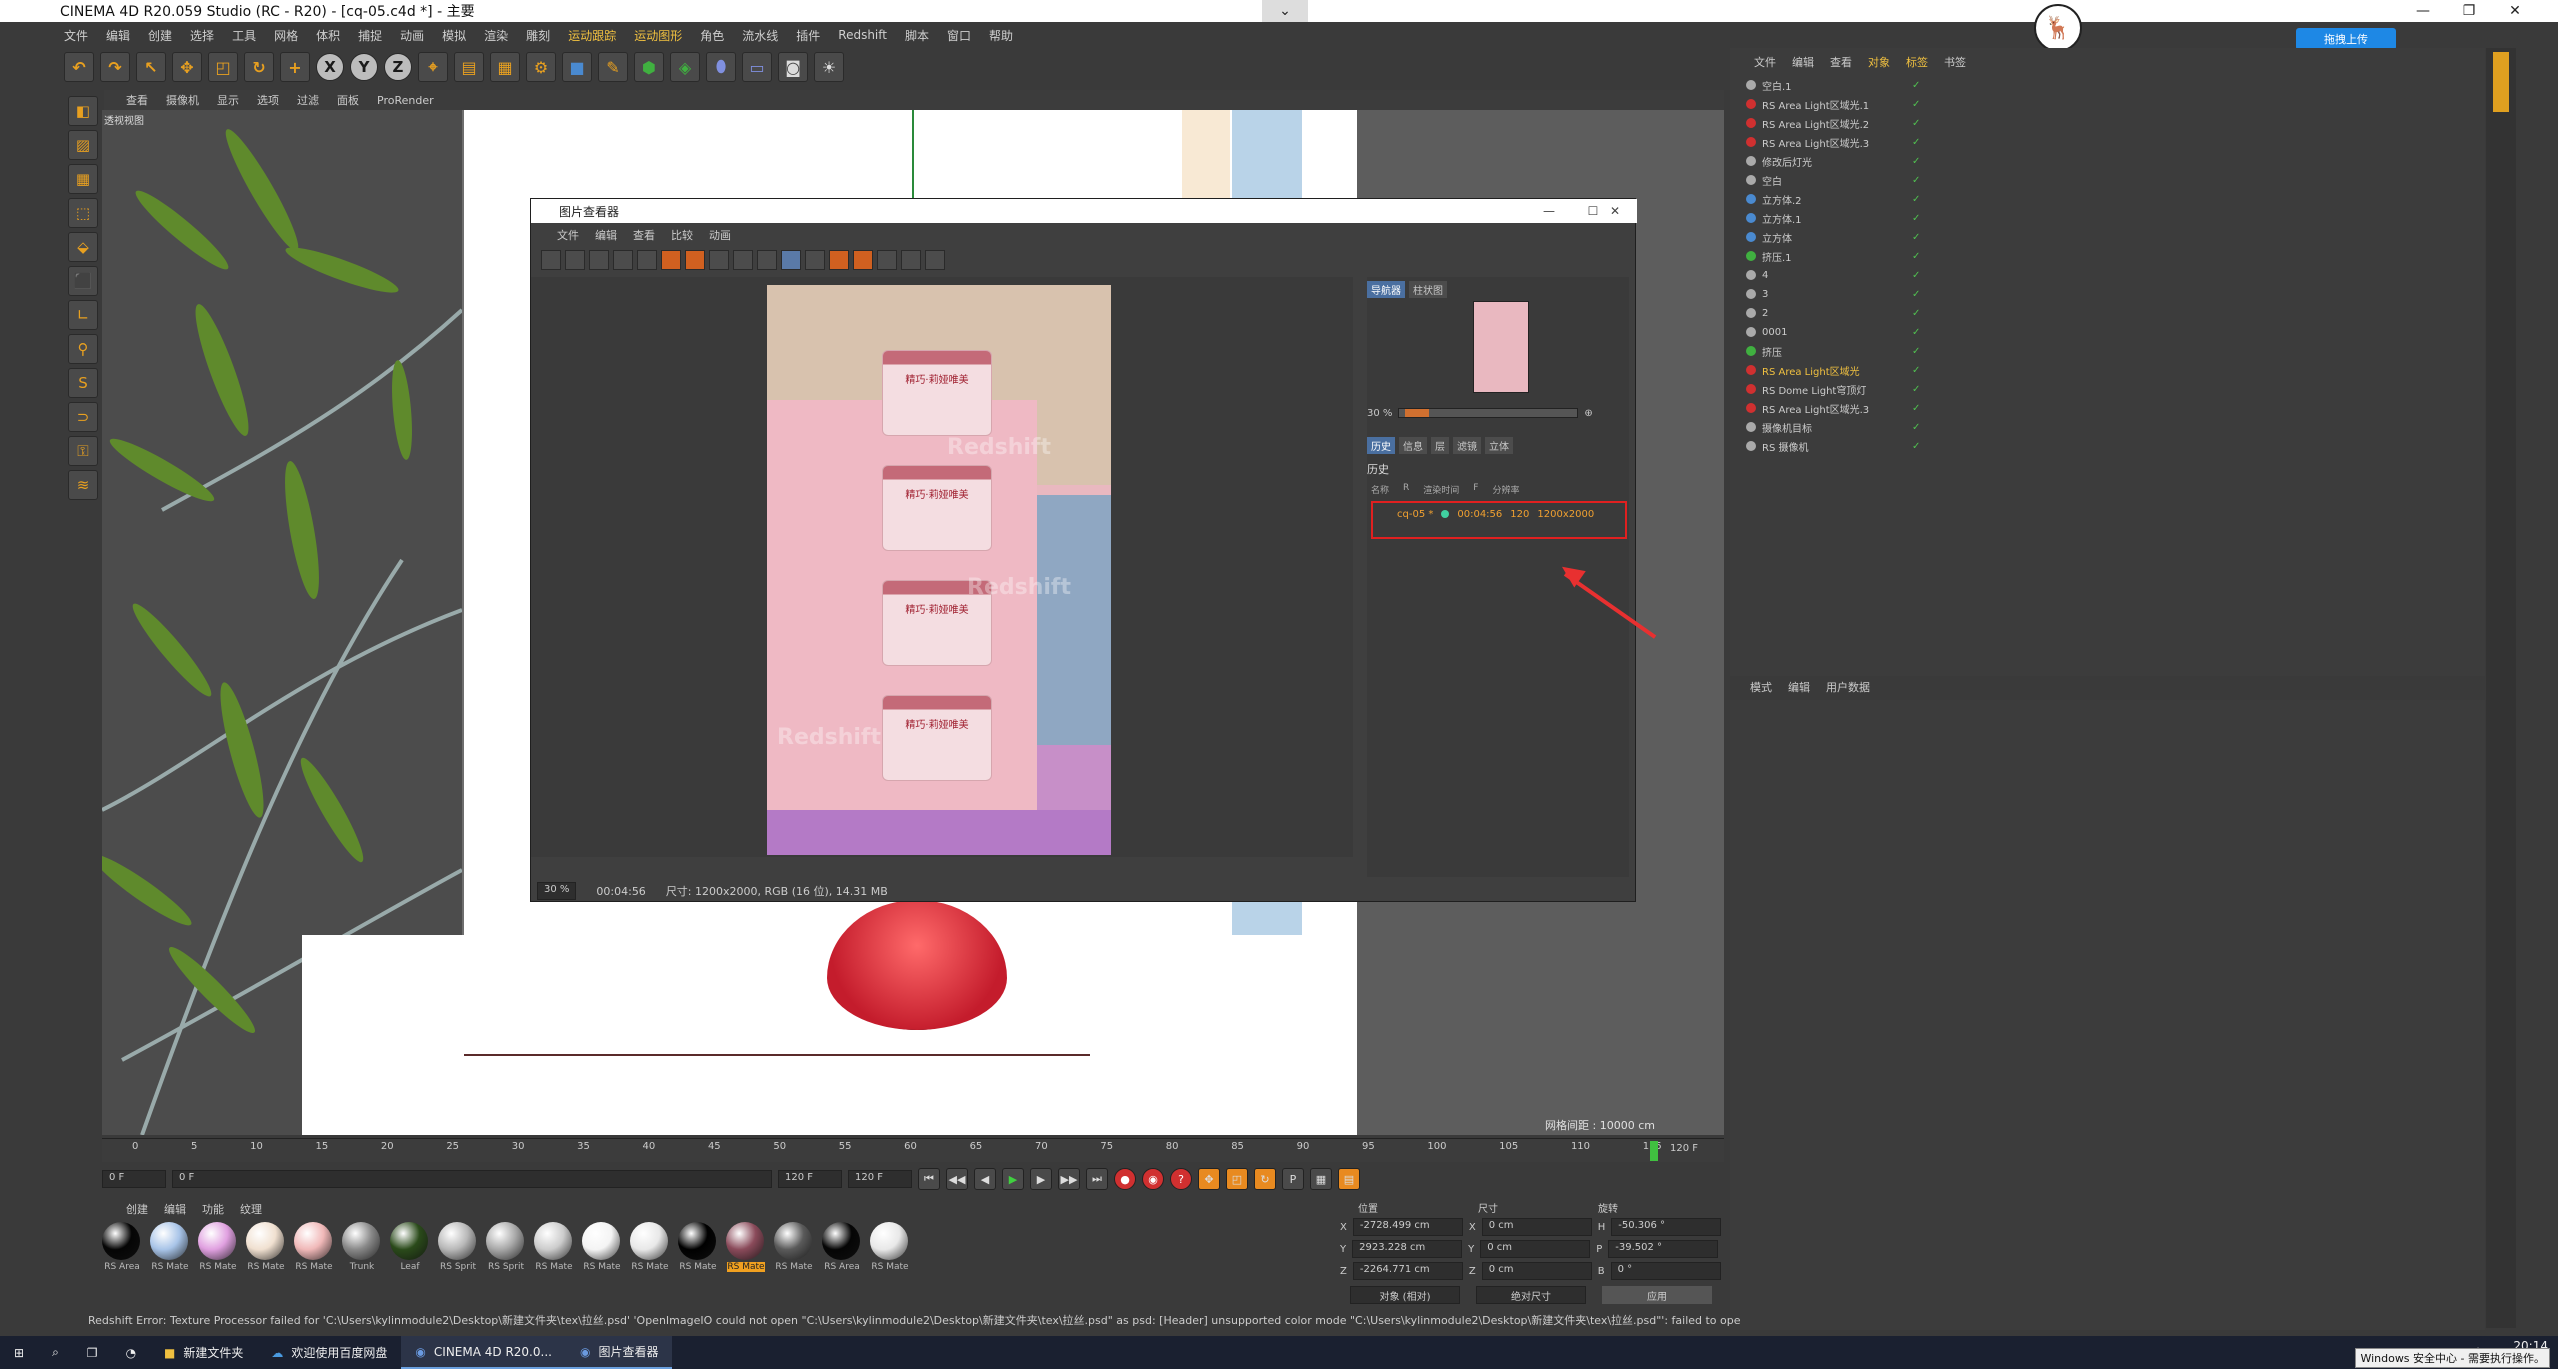 The height and width of the screenshot is (1369, 2558). I want to click on current-frame-field: 0 F, so click(134, 1179).